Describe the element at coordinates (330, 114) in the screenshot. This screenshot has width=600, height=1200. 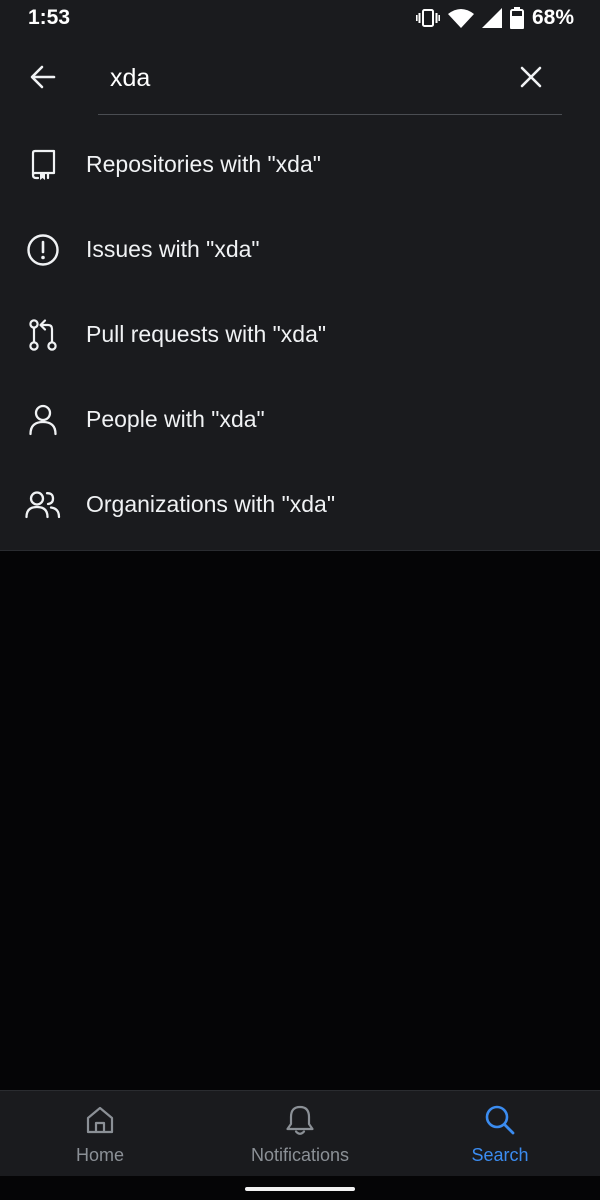
I see `search-input-underline` at that location.